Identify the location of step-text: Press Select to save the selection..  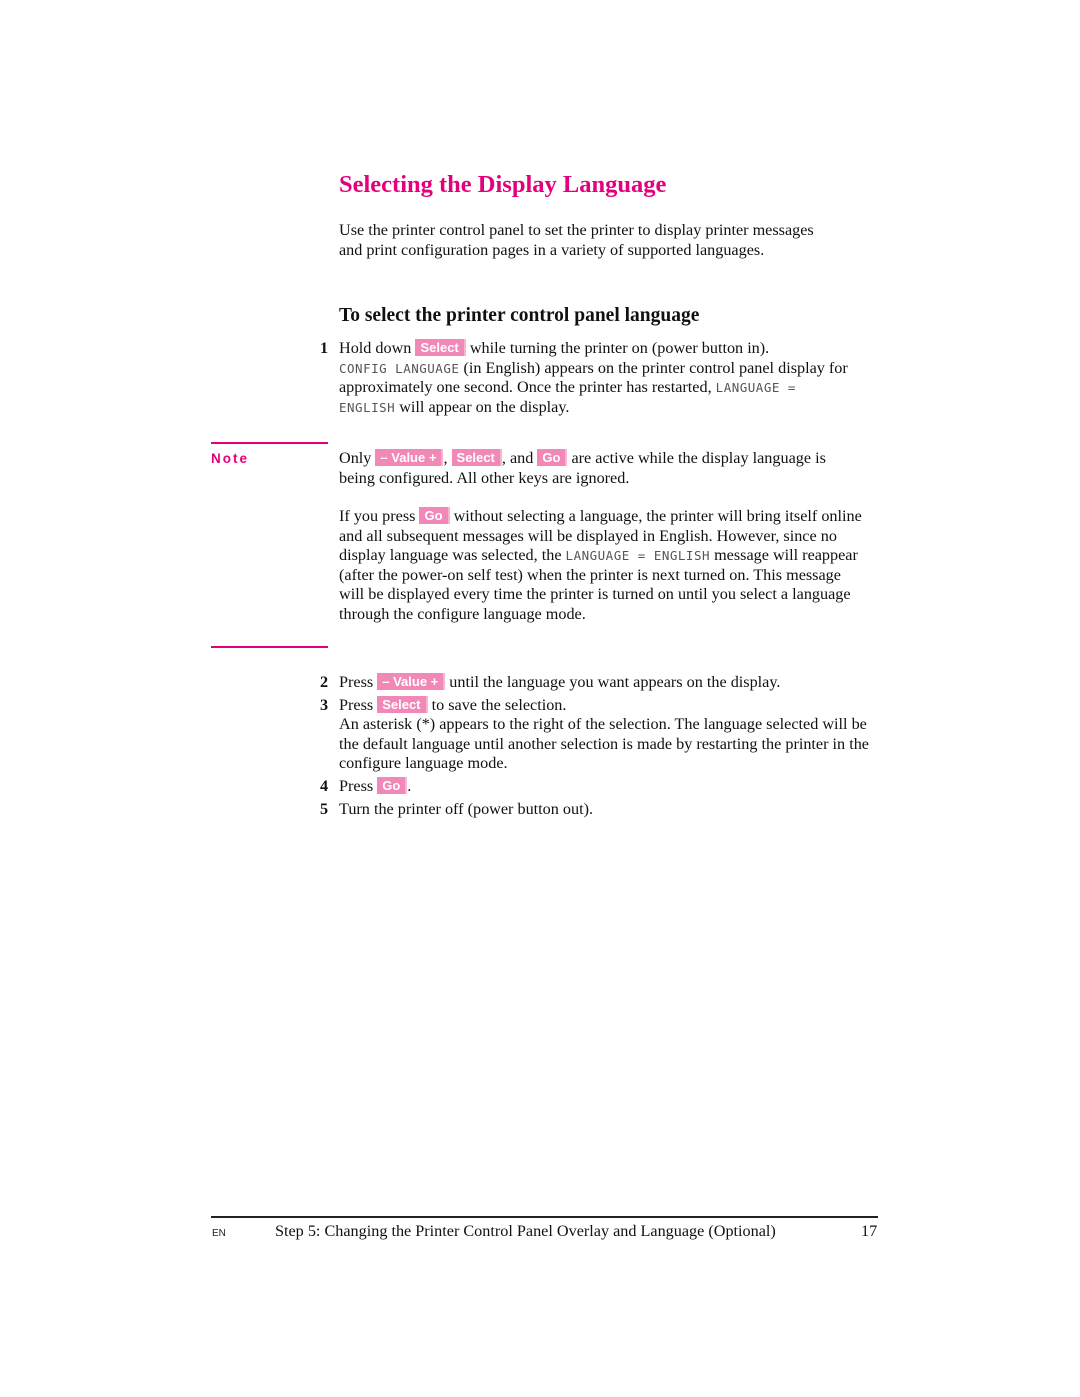
(604, 706).